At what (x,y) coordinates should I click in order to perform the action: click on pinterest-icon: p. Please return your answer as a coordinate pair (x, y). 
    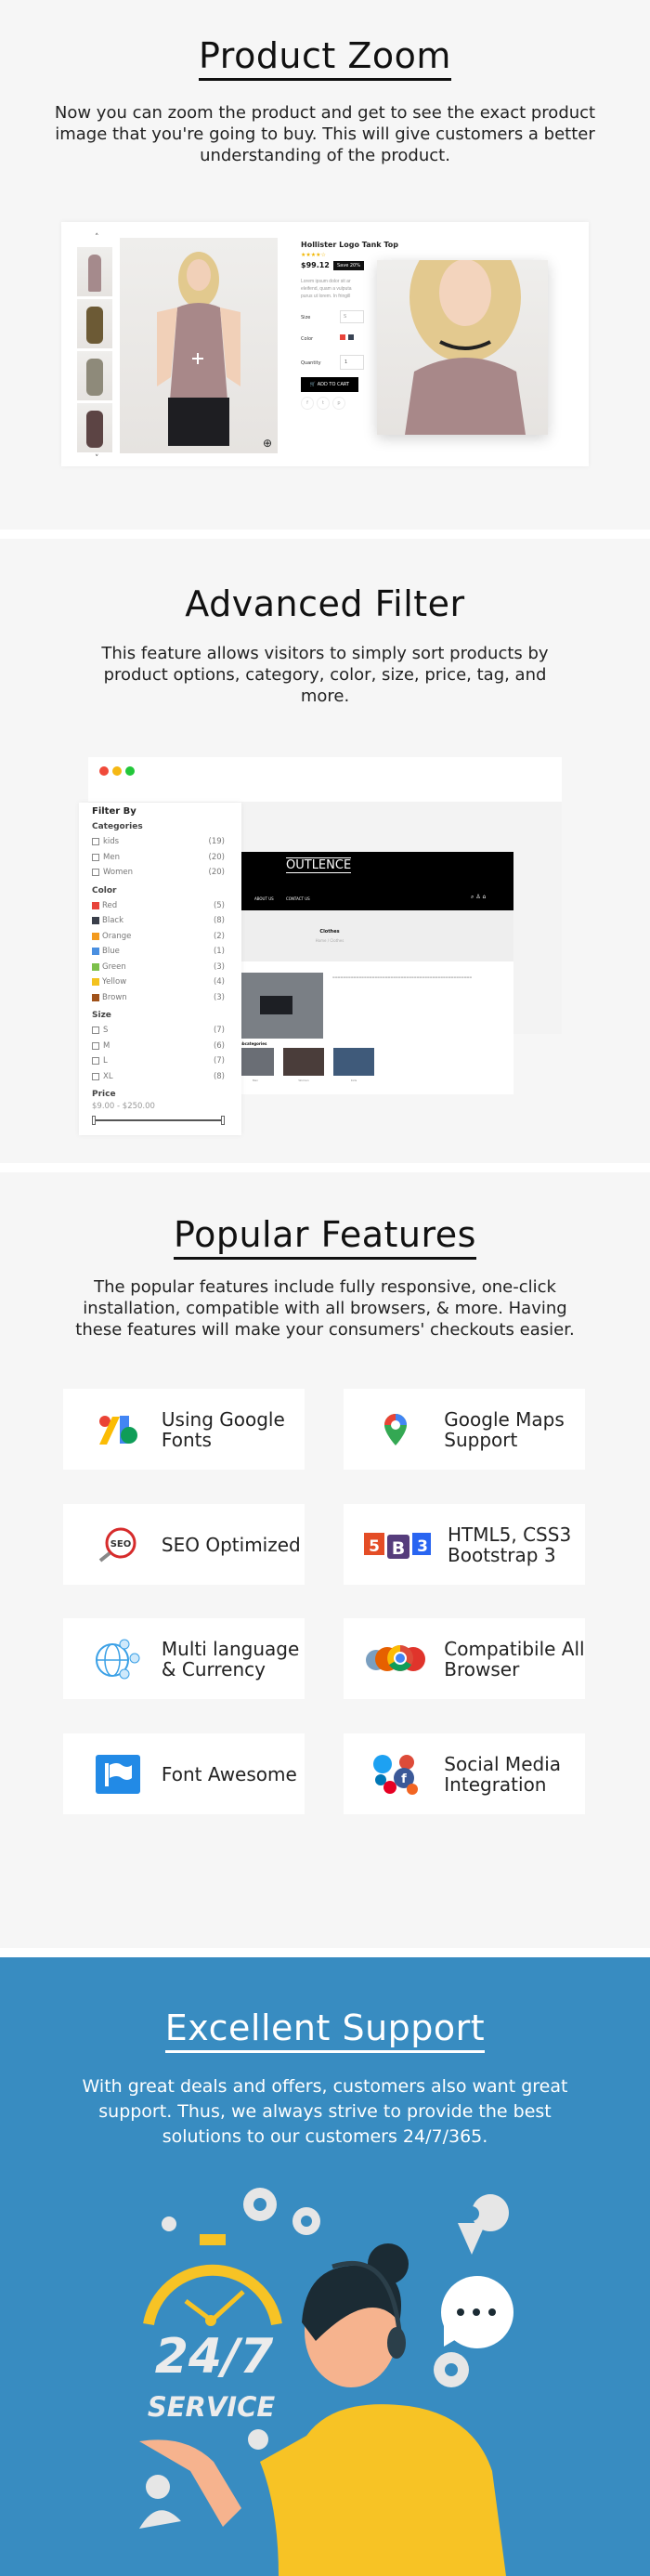
    Looking at the image, I should click on (338, 404).